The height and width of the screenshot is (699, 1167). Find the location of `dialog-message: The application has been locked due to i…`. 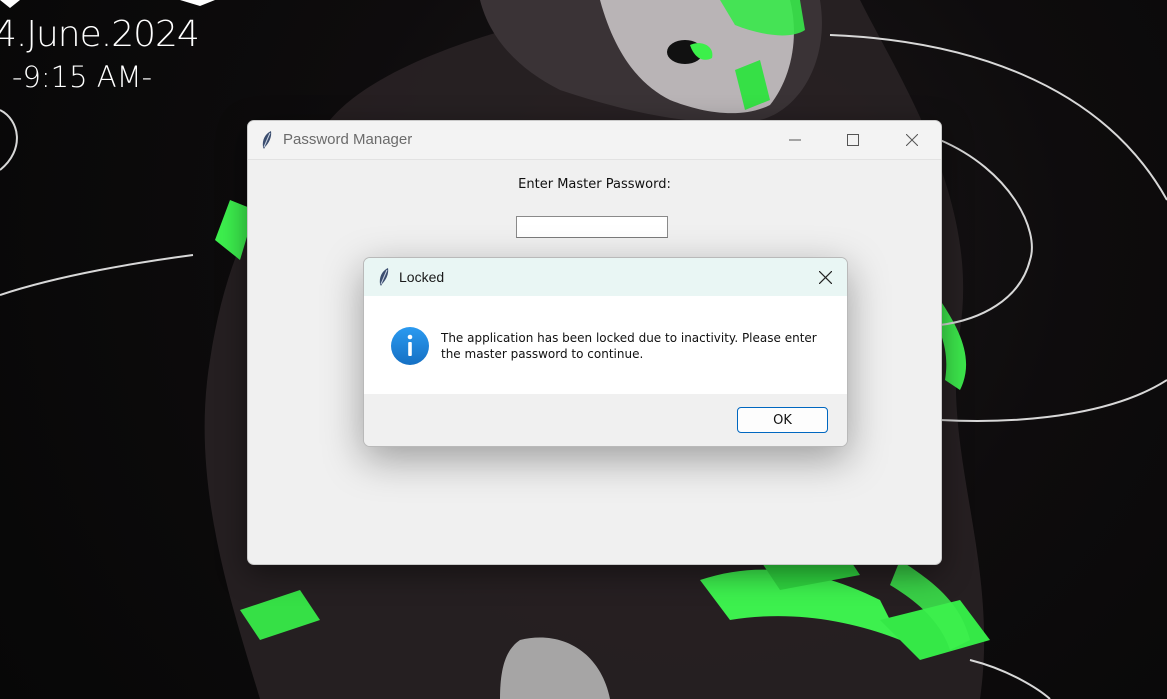

dialog-message: The application has been locked due to i… is located at coordinates (629, 346).